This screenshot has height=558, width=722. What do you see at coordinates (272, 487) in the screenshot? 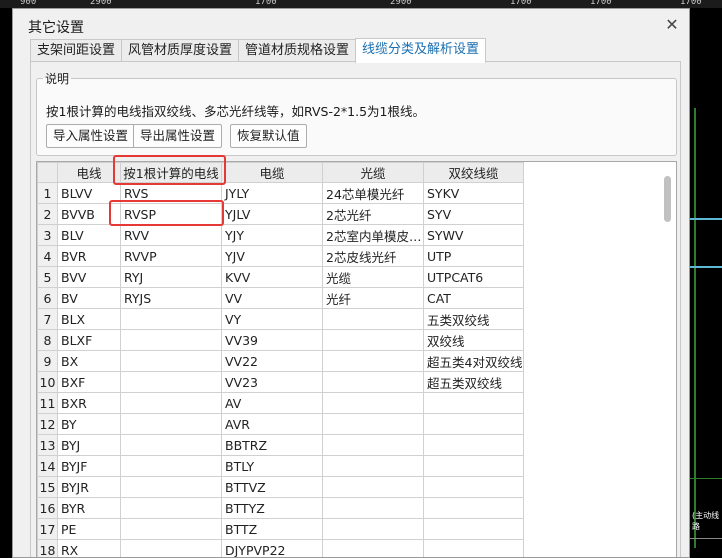
I see `cable-cell: BTTVZ` at bounding box center [272, 487].